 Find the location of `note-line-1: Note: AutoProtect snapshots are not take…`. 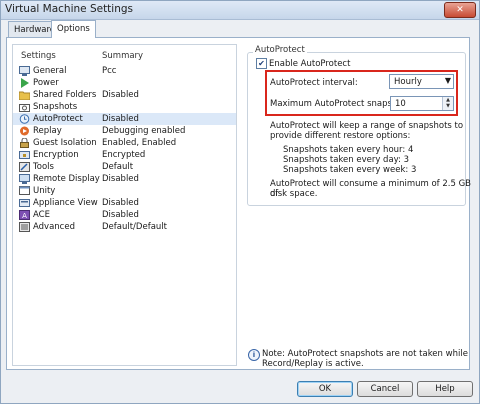

note-line-1: Note: AutoProtect snapshots are not take… is located at coordinates (365, 354).